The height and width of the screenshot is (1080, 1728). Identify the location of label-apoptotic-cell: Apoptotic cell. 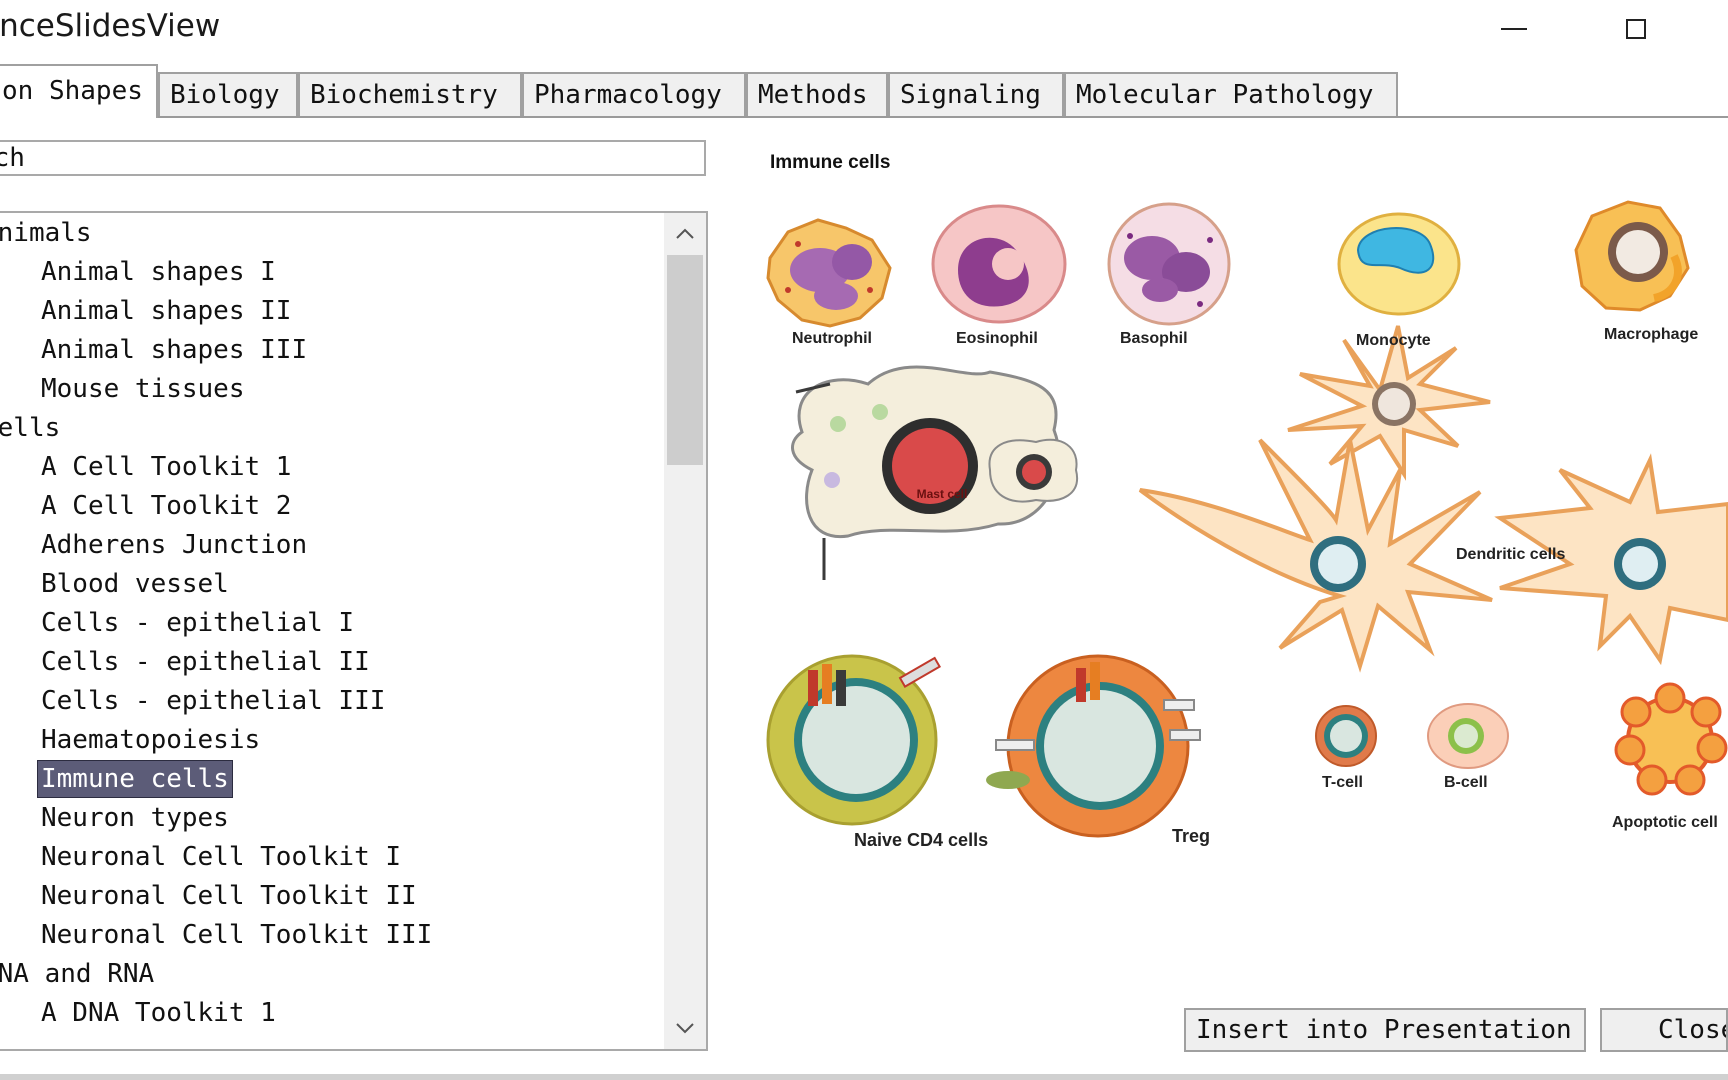
(1665, 822).